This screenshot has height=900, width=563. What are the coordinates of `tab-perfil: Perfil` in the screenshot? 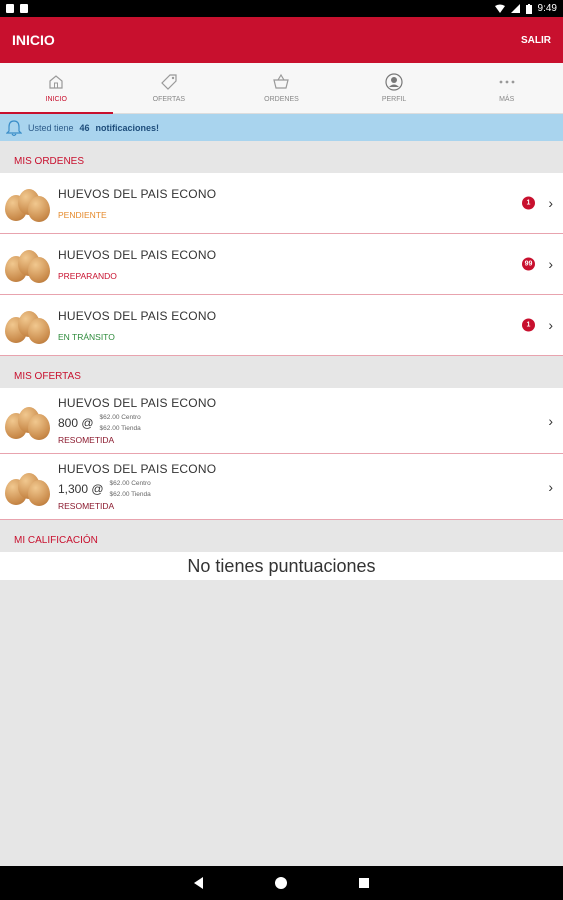 It's located at (394, 88).